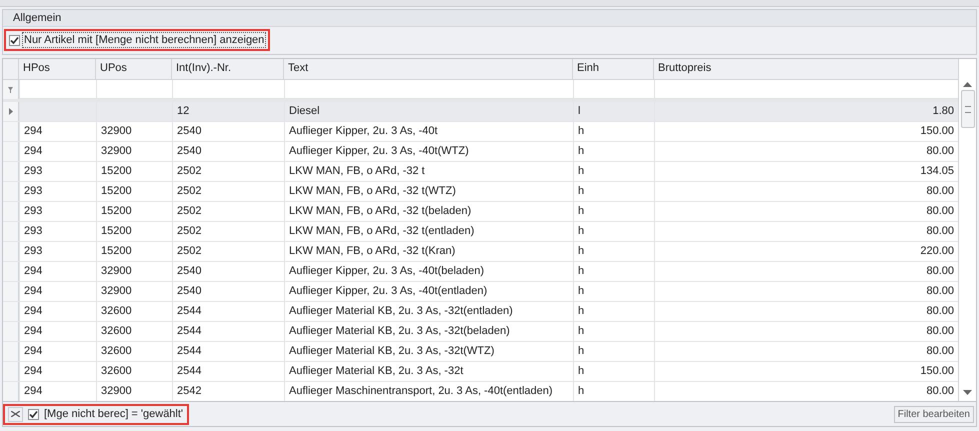 The image size is (979, 431). Describe the element at coordinates (805, 69) in the screenshot. I see `column-header: Bruttopreis` at that location.